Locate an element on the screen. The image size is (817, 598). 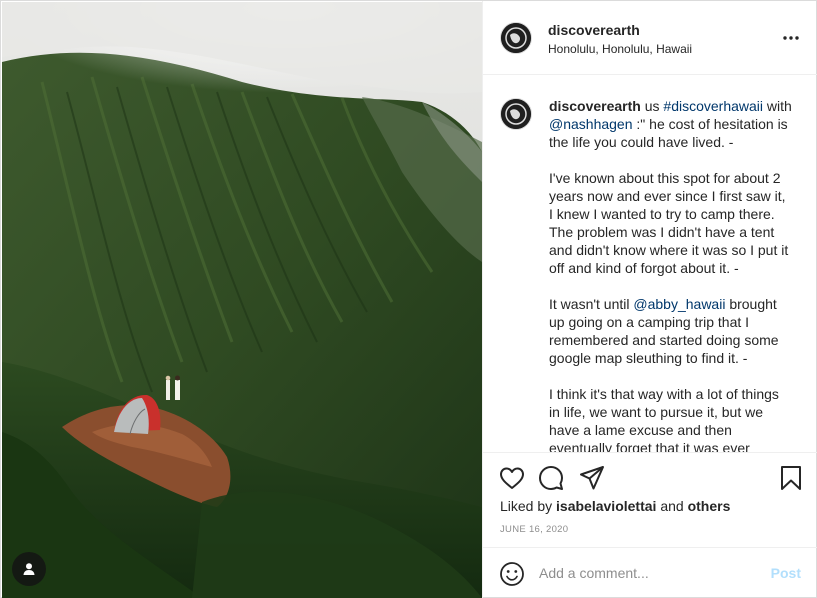
post-date: JUNE 16, 2020 is located at coordinates (534, 529).